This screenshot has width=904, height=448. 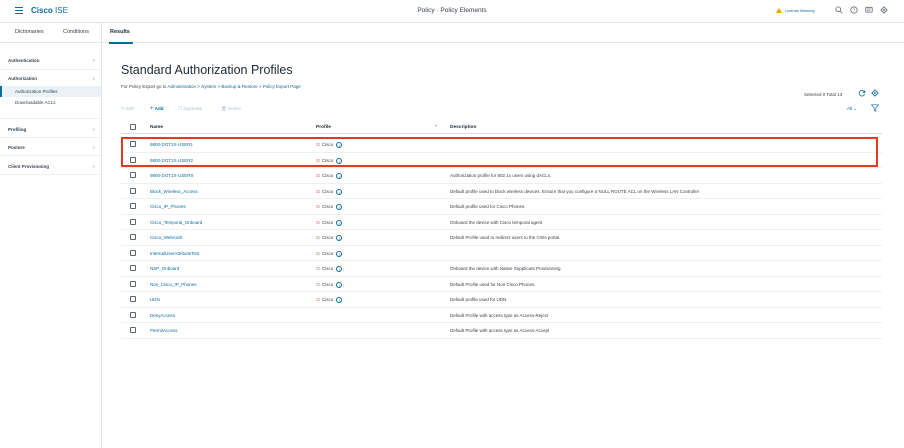 I want to click on help-icon: ?, so click(x=853, y=10).